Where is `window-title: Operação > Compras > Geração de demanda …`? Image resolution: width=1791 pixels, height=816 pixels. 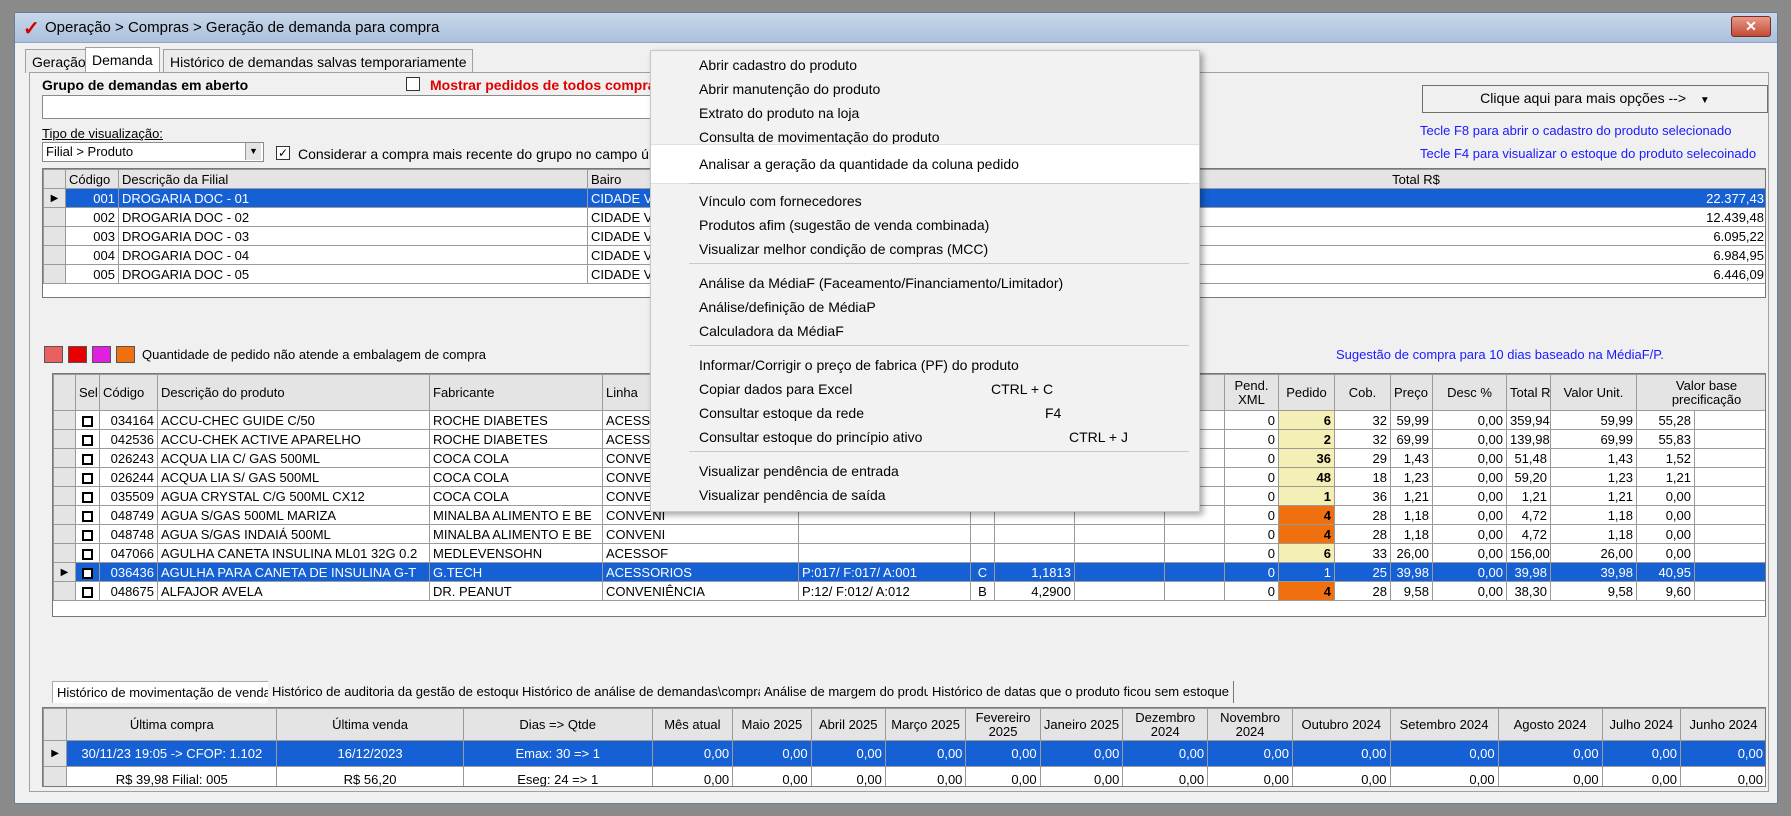
window-title: Operação > Compras > Geração de demanda … is located at coordinates (242, 27).